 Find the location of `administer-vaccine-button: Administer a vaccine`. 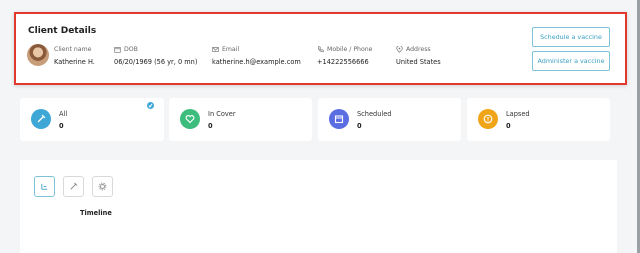

administer-vaccine-button: Administer a vaccine is located at coordinates (571, 61).